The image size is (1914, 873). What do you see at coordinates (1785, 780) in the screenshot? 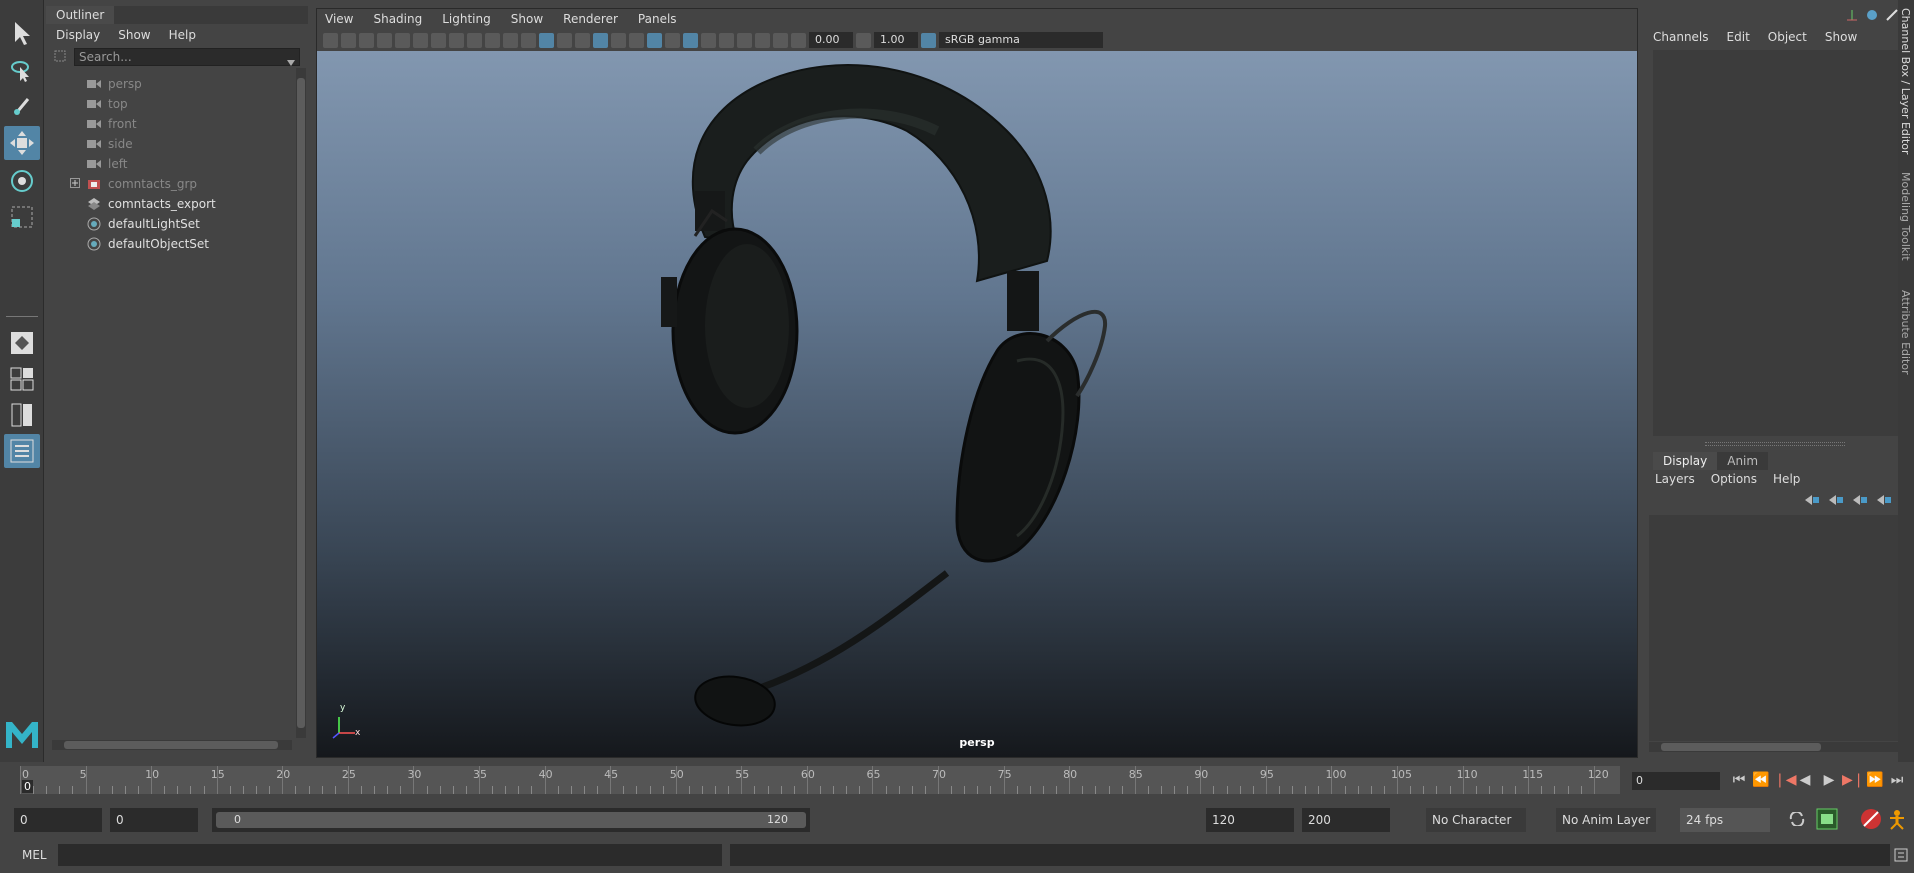
I see `step-back-frame-icon: ❘◀` at bounding box center [1785, 780].